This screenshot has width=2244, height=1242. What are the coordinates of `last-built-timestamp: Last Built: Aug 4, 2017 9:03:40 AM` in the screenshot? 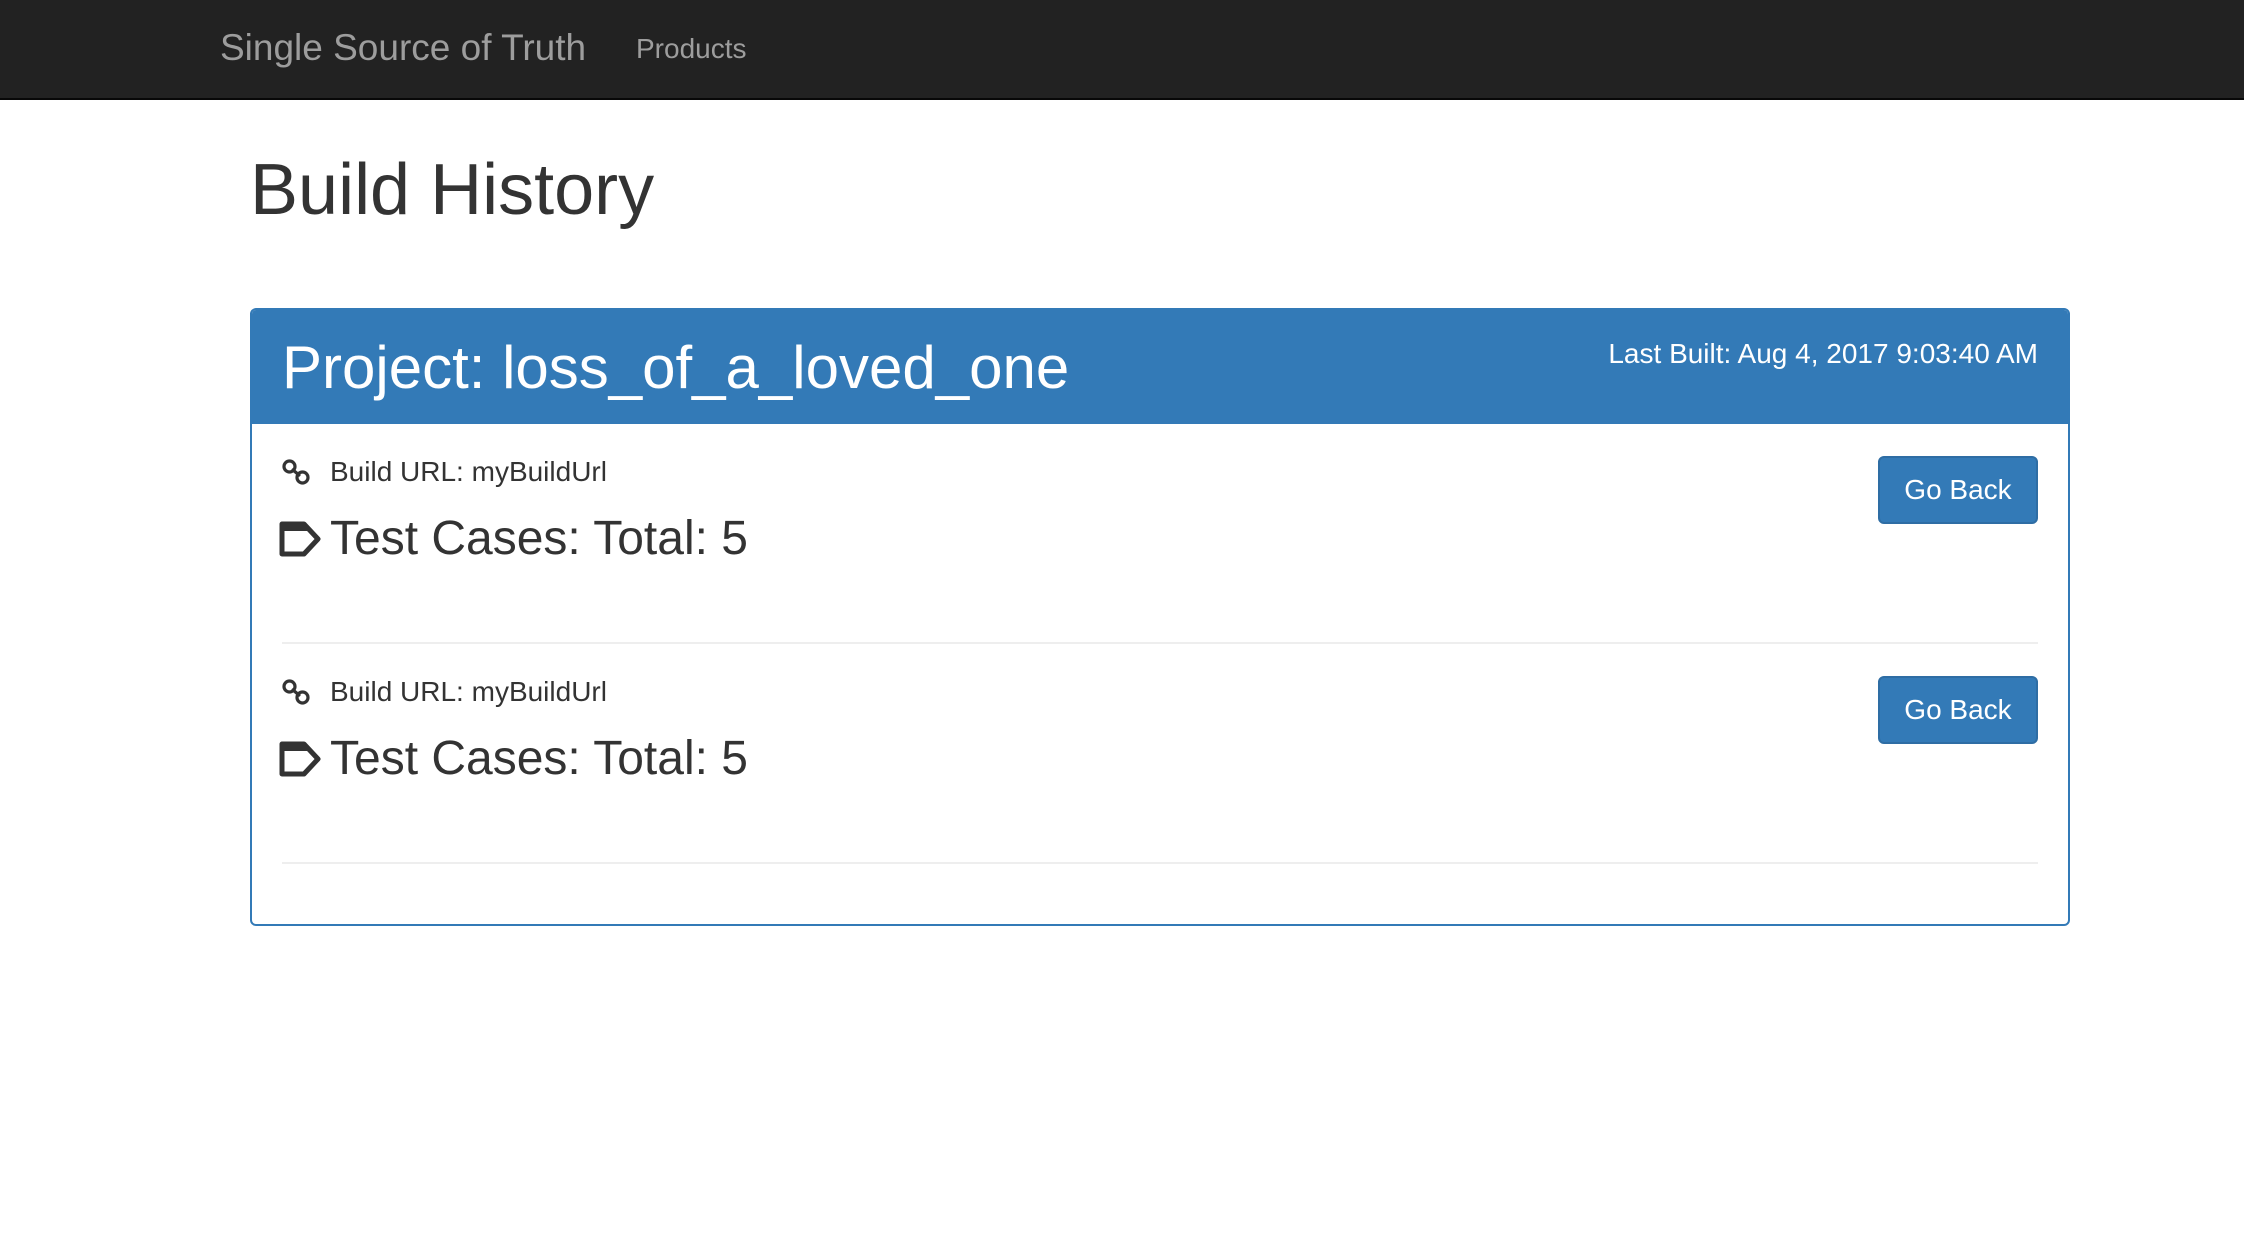 It's located at (1823, 353).